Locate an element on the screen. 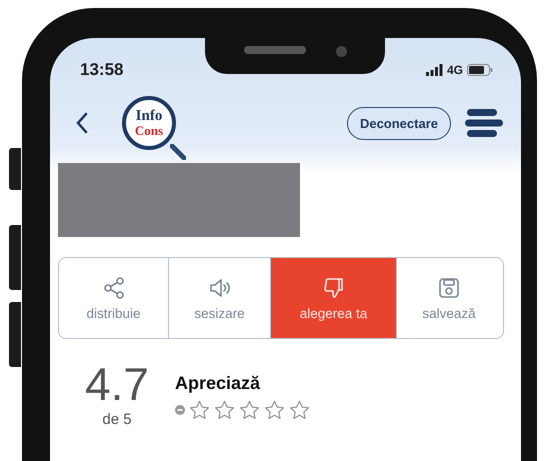 The height and width of the screenshot is (461, 544). magnifier-handle-icon is located at coordinates (178, 152).